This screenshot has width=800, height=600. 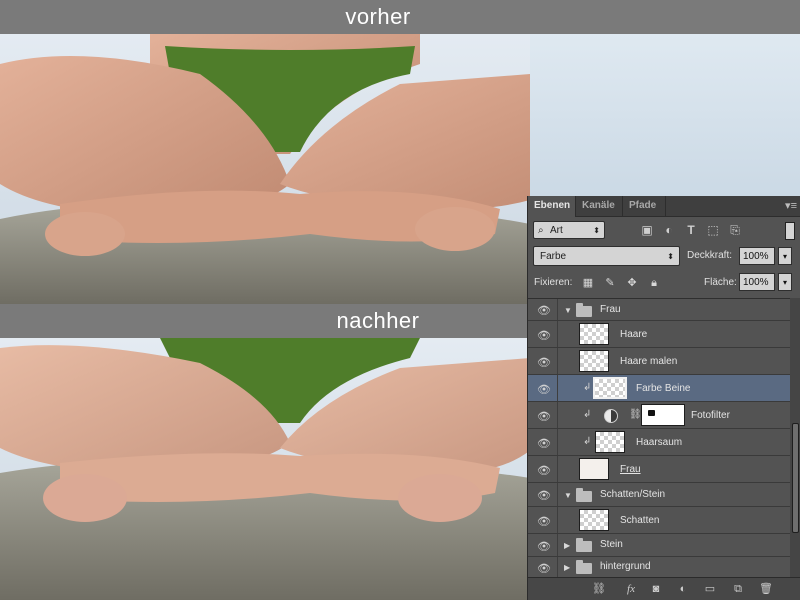 I want to click on tab-ebenen: Ebenen, so click(x=552, y=206).